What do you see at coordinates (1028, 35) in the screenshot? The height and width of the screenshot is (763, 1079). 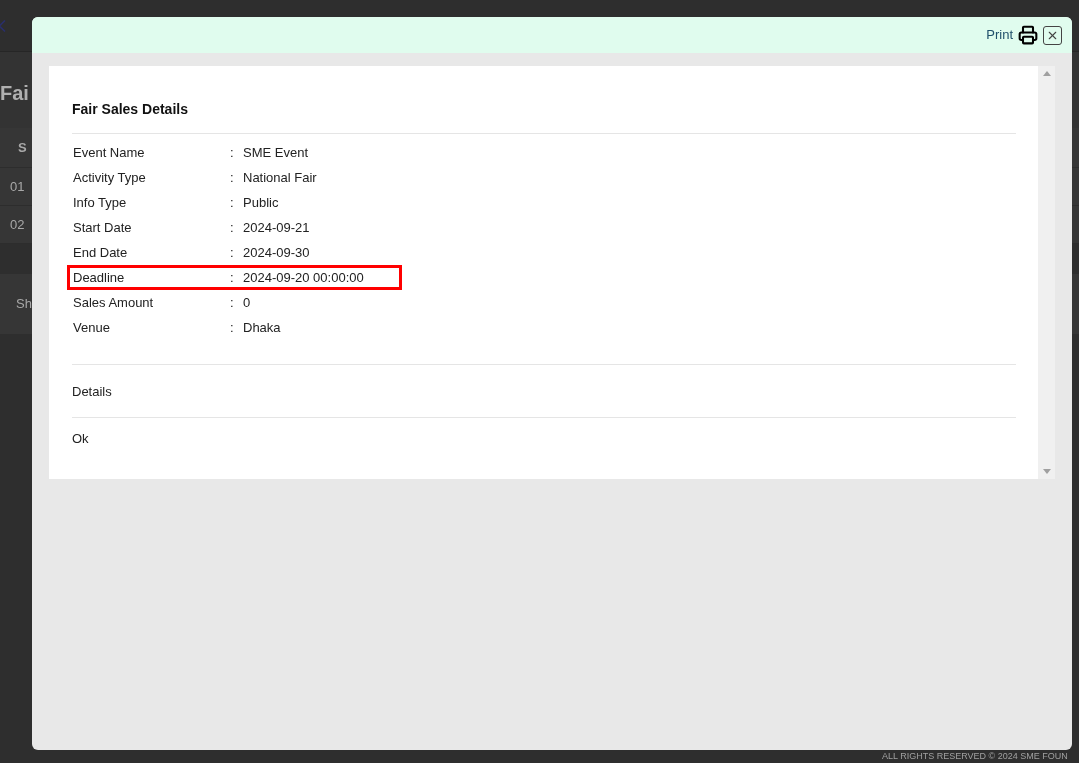 I see `print-icon` at bounding box center [1028, 35].